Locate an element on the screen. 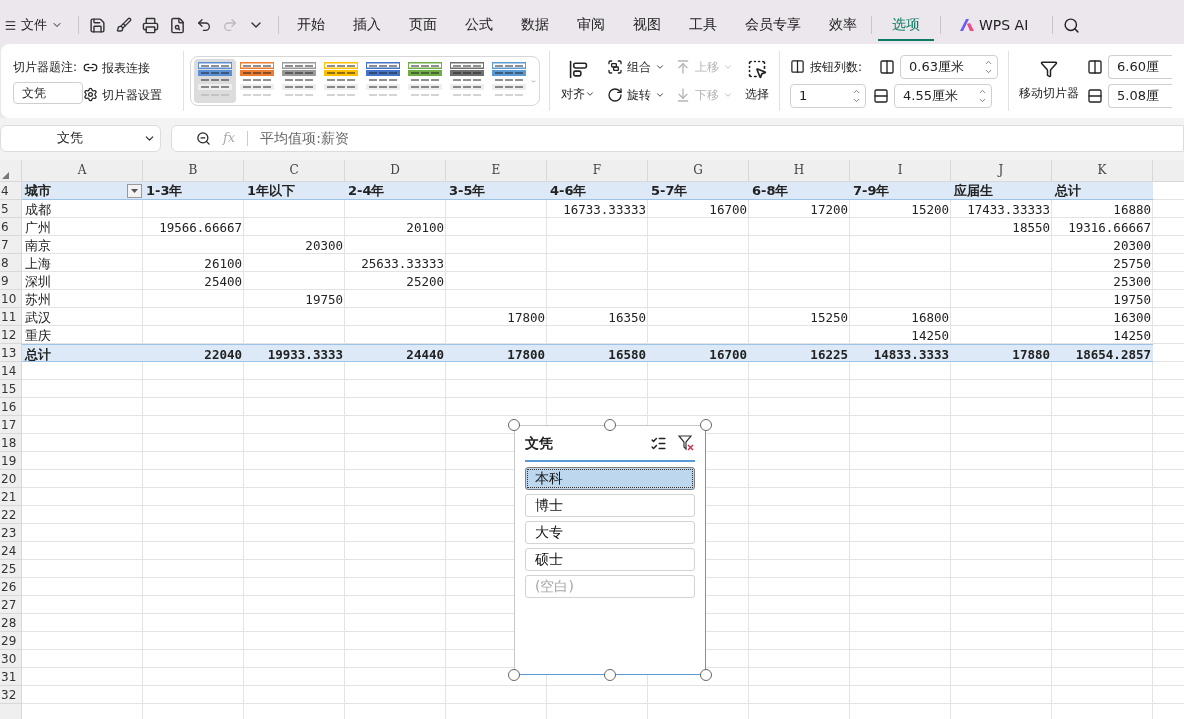 The image size is (1184, 719). row-number: 23 is located at coordinates (10, 533).